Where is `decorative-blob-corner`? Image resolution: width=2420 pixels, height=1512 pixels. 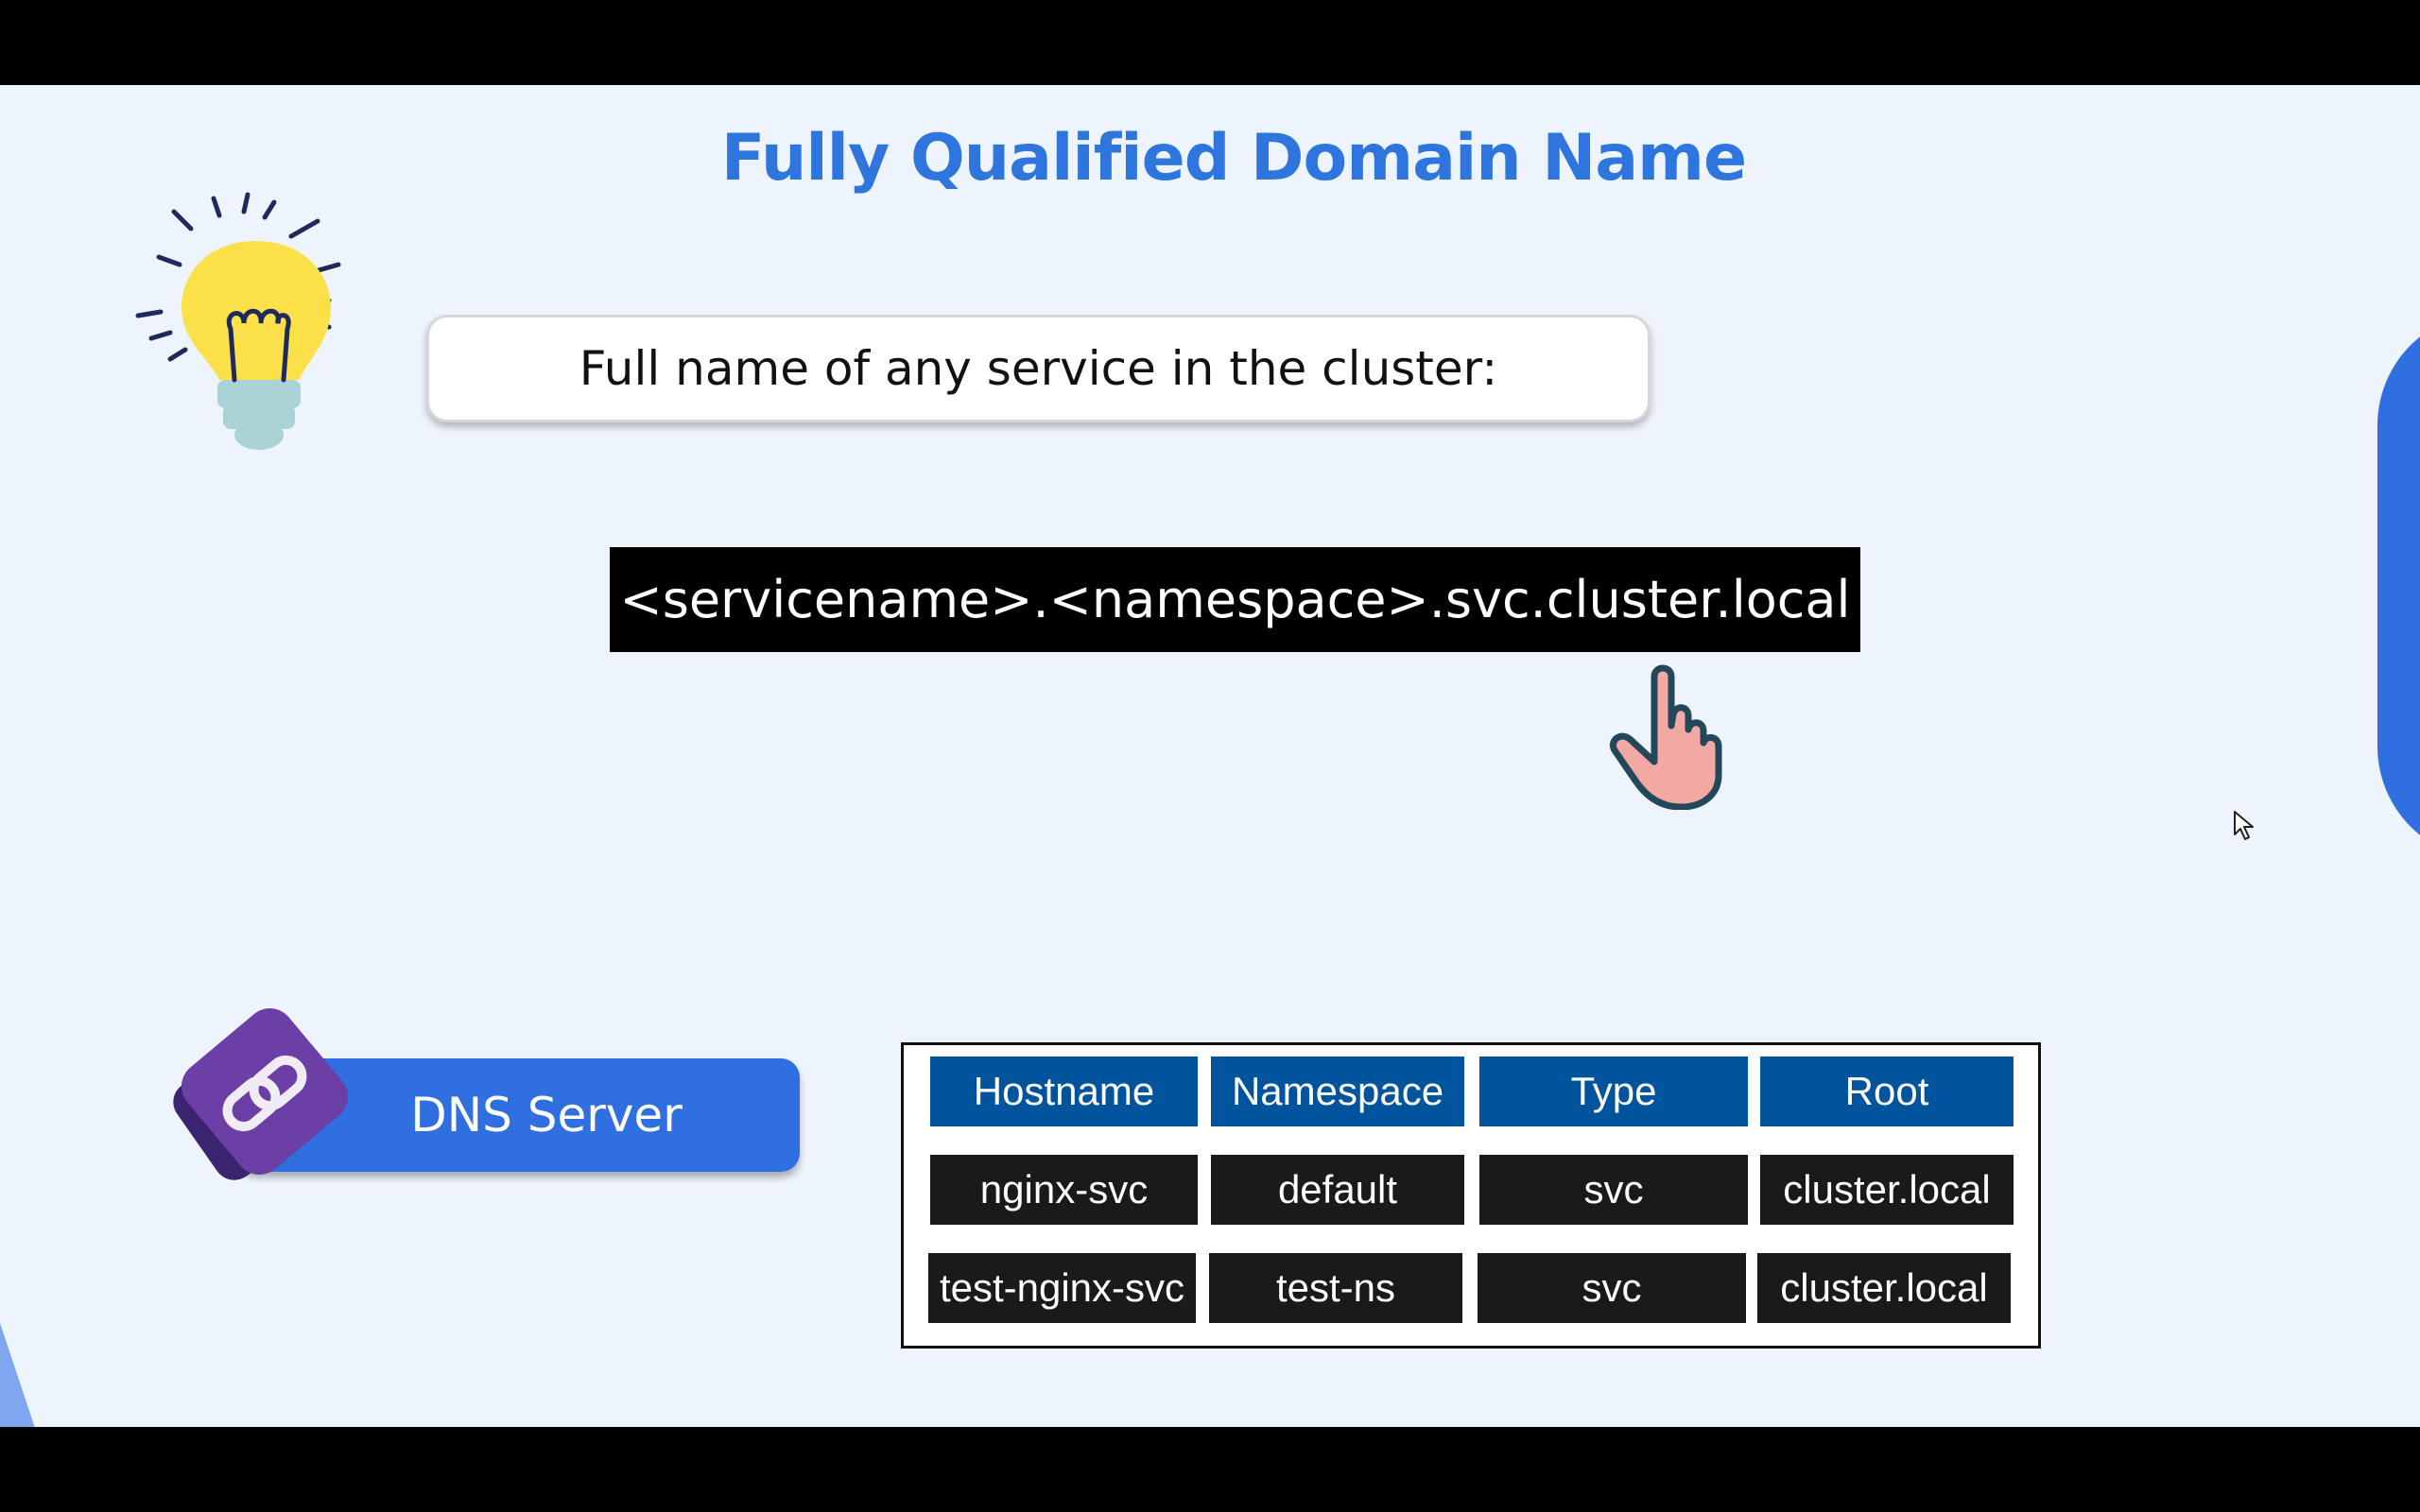 decorative-blob-corner is located at coordinates (18, 1375).